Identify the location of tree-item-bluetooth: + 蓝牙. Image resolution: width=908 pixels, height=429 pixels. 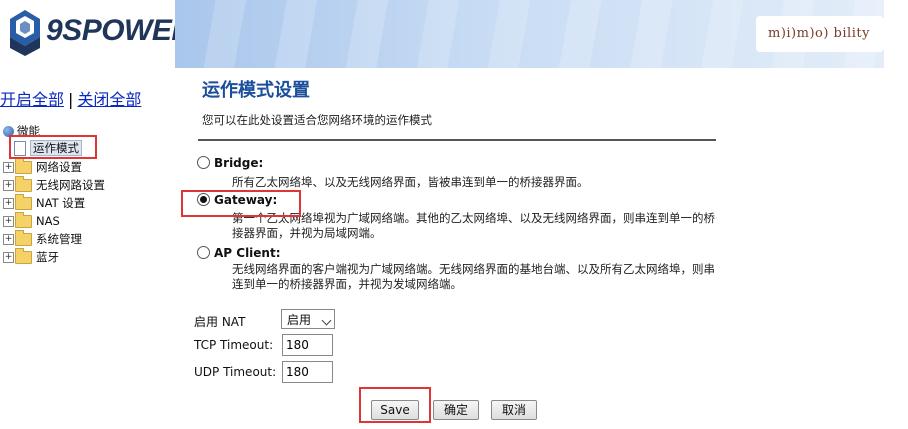
(31, 257).